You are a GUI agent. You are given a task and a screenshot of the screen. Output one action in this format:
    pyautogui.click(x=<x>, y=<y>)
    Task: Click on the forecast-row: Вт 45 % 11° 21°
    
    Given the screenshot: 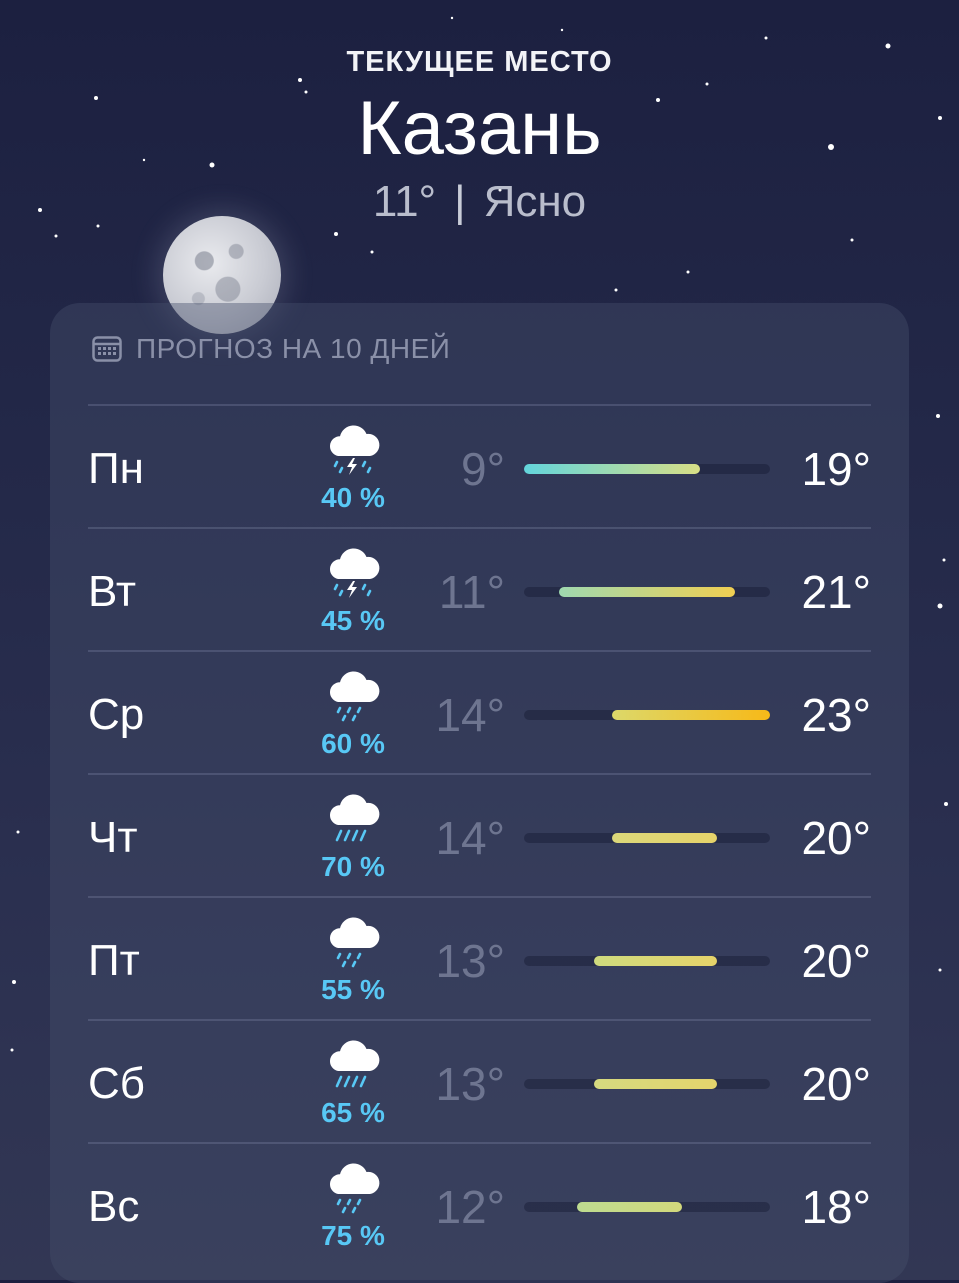 What is the action you would take?
    pyautogui.click(x=479, y=588)
    